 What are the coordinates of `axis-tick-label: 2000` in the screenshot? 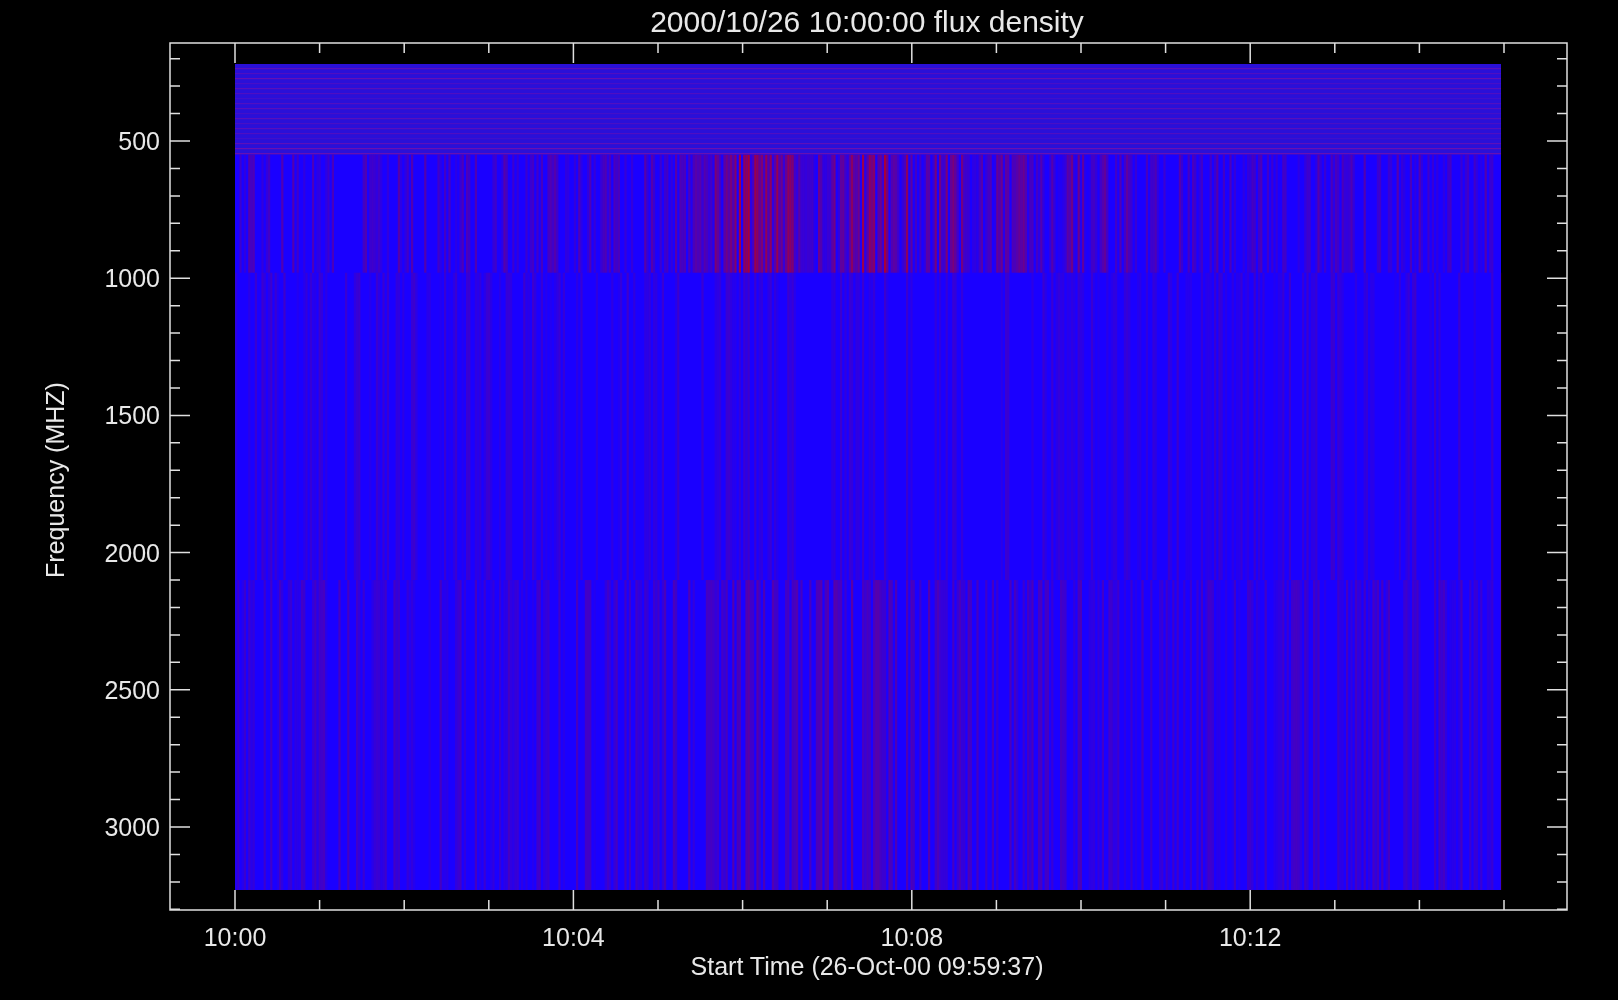 It's located at (132, 552).